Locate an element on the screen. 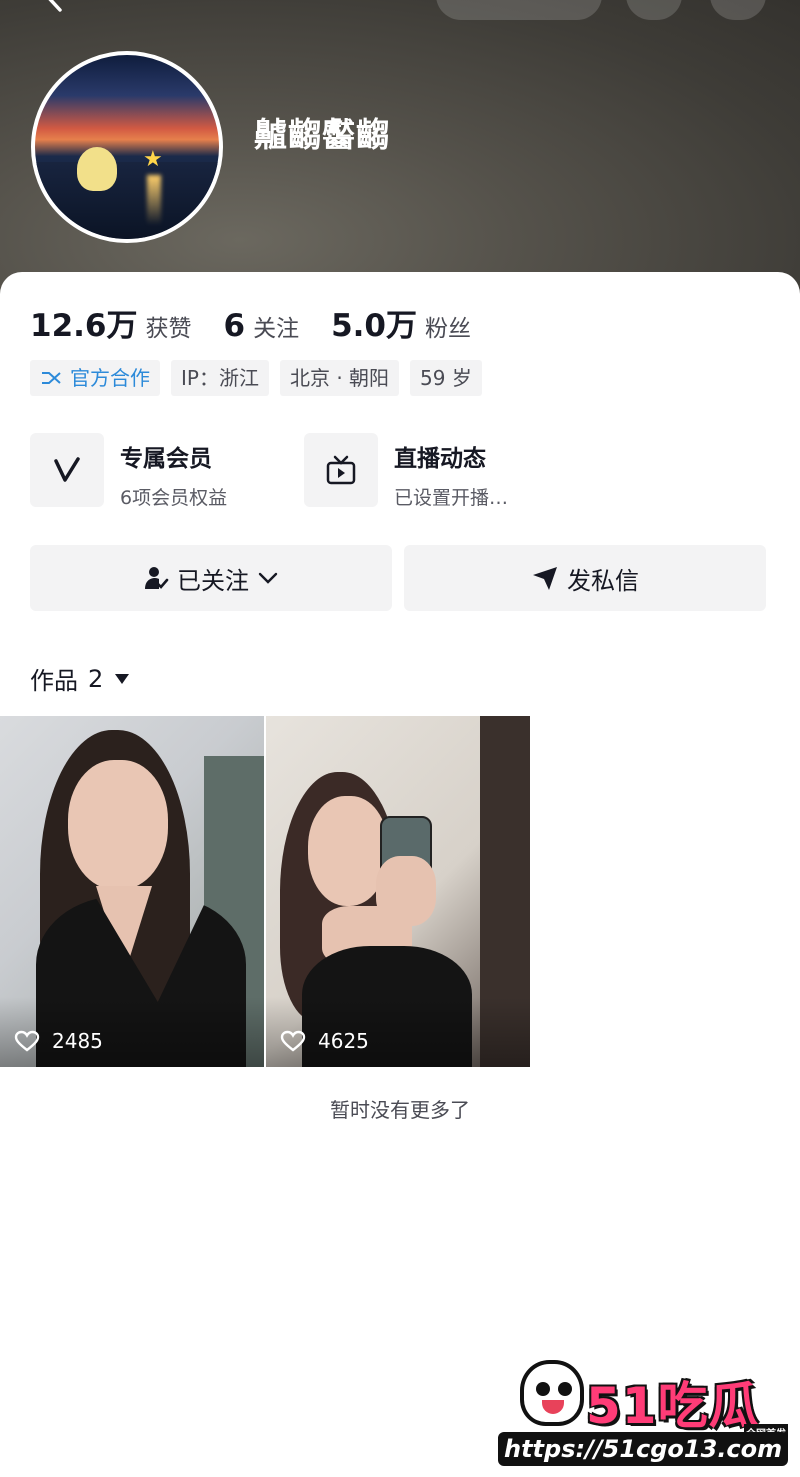 The image size is (800, 1477). stat-followers-value: 5.0万 is located at coordinates (374, 326).